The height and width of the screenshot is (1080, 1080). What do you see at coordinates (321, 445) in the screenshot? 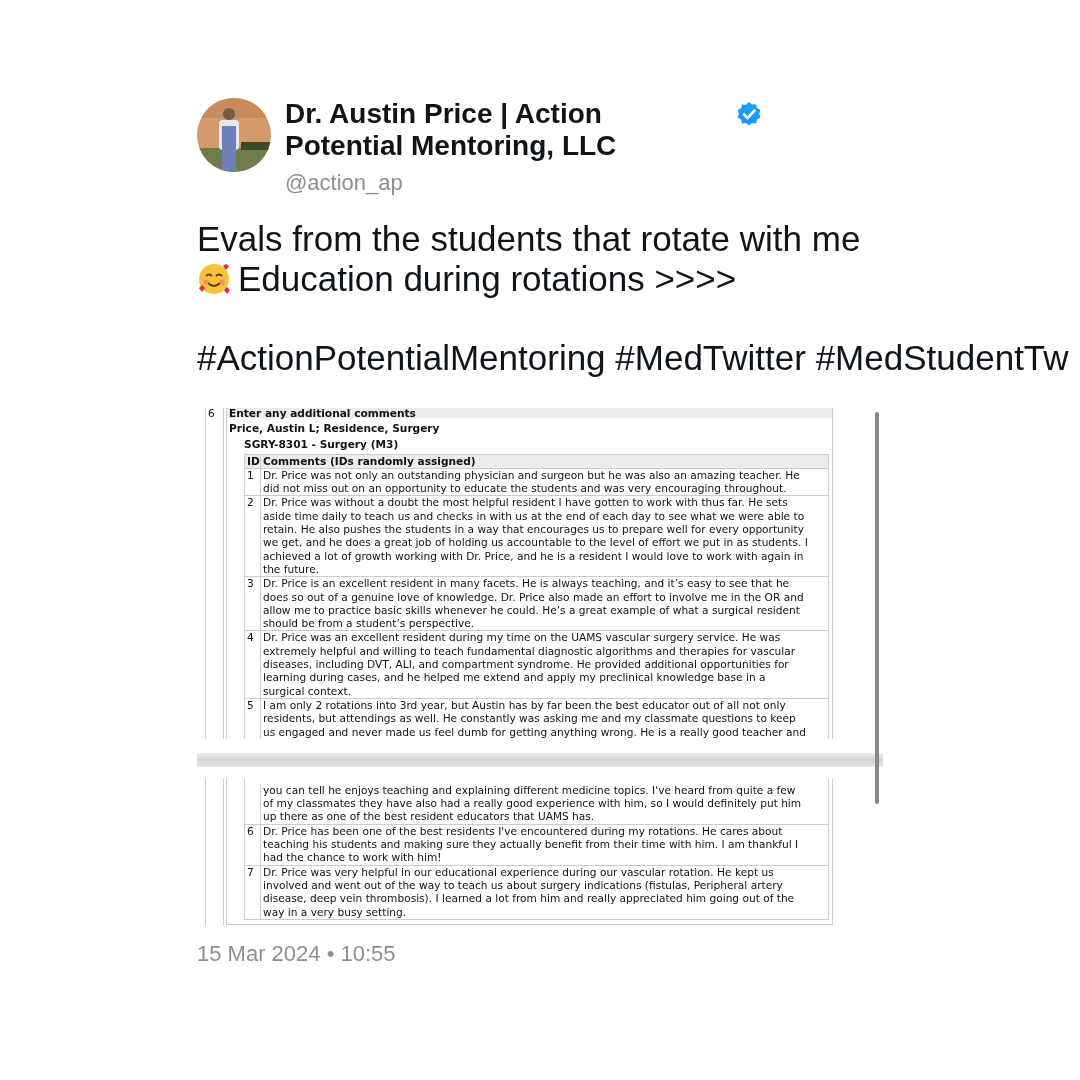
I see `course-heading: SGRY-8301 - Surgery (M3)` at bounding box center [321, 445].